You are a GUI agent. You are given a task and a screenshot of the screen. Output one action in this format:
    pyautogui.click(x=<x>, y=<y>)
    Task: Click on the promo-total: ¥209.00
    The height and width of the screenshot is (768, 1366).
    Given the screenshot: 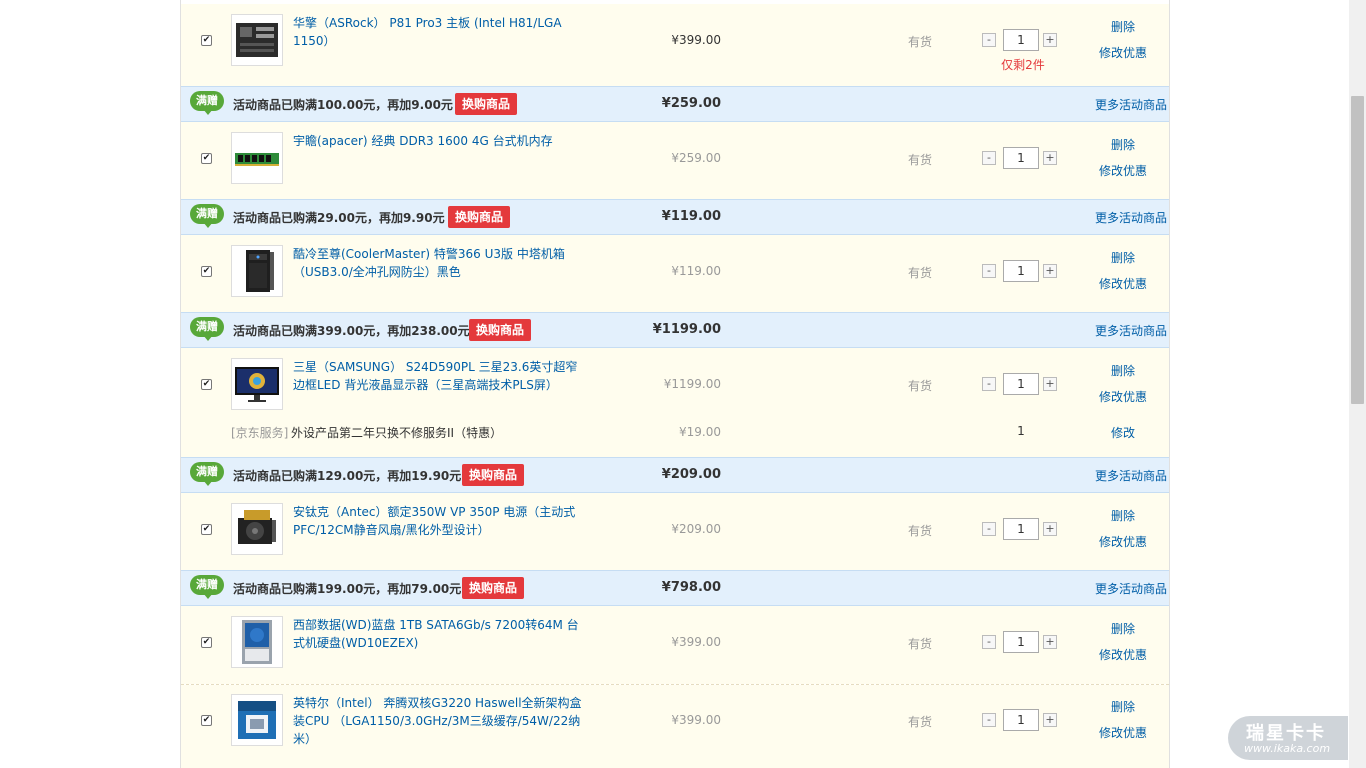 What is the action you would take?
    pyautogui.click(x=691, y=474)
    